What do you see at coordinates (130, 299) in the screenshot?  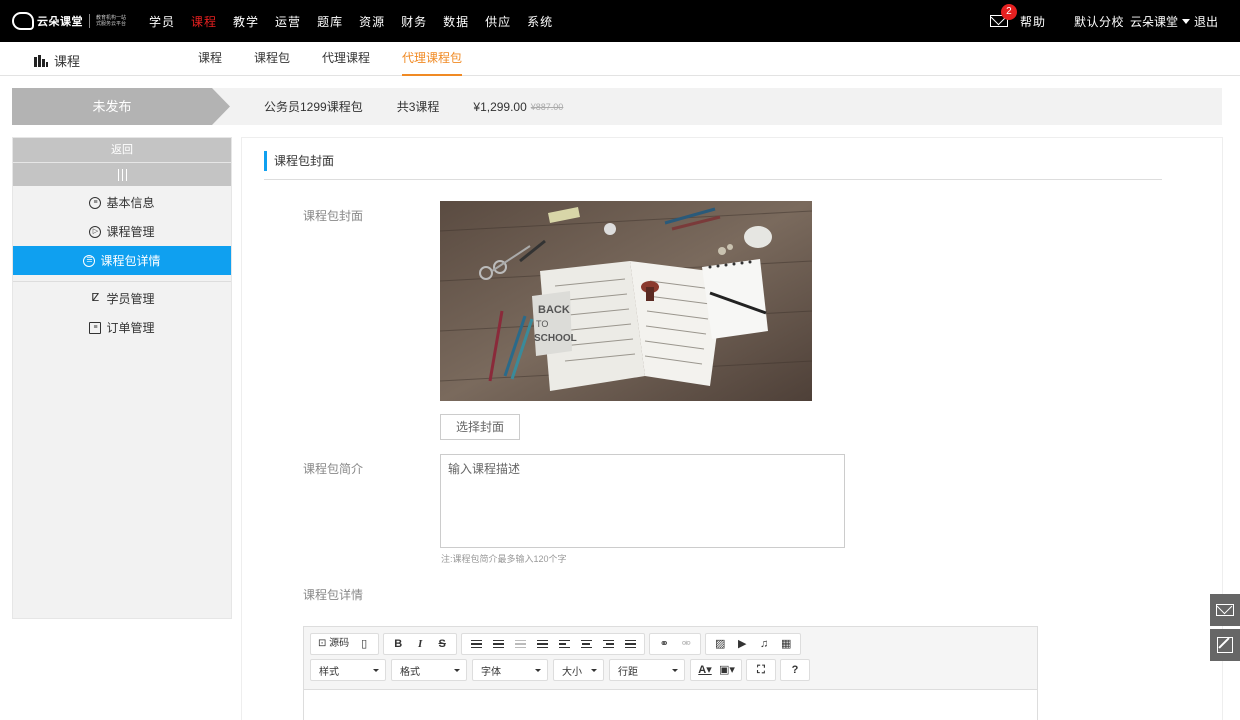 I see `menu-item-label: 学员管理` at bounding box center [130, 299].